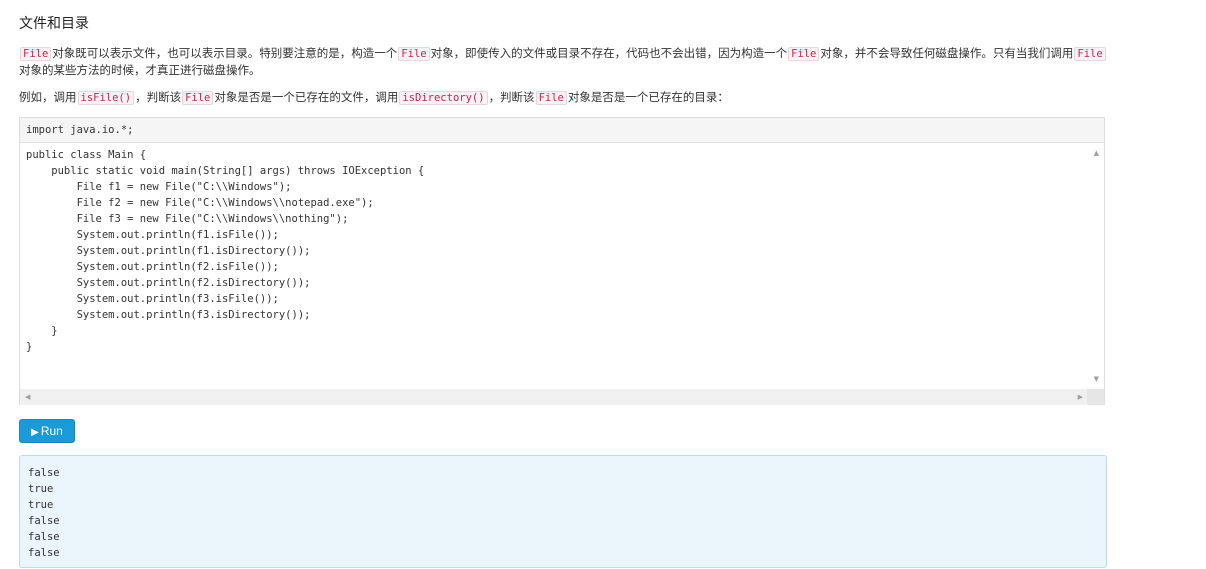 This screenshot has width=1206, height=569. What do you see at coordinates (1095, 397) in the screenshot?
I see `scrollbar-corner` at bounding box center [1095, 397].